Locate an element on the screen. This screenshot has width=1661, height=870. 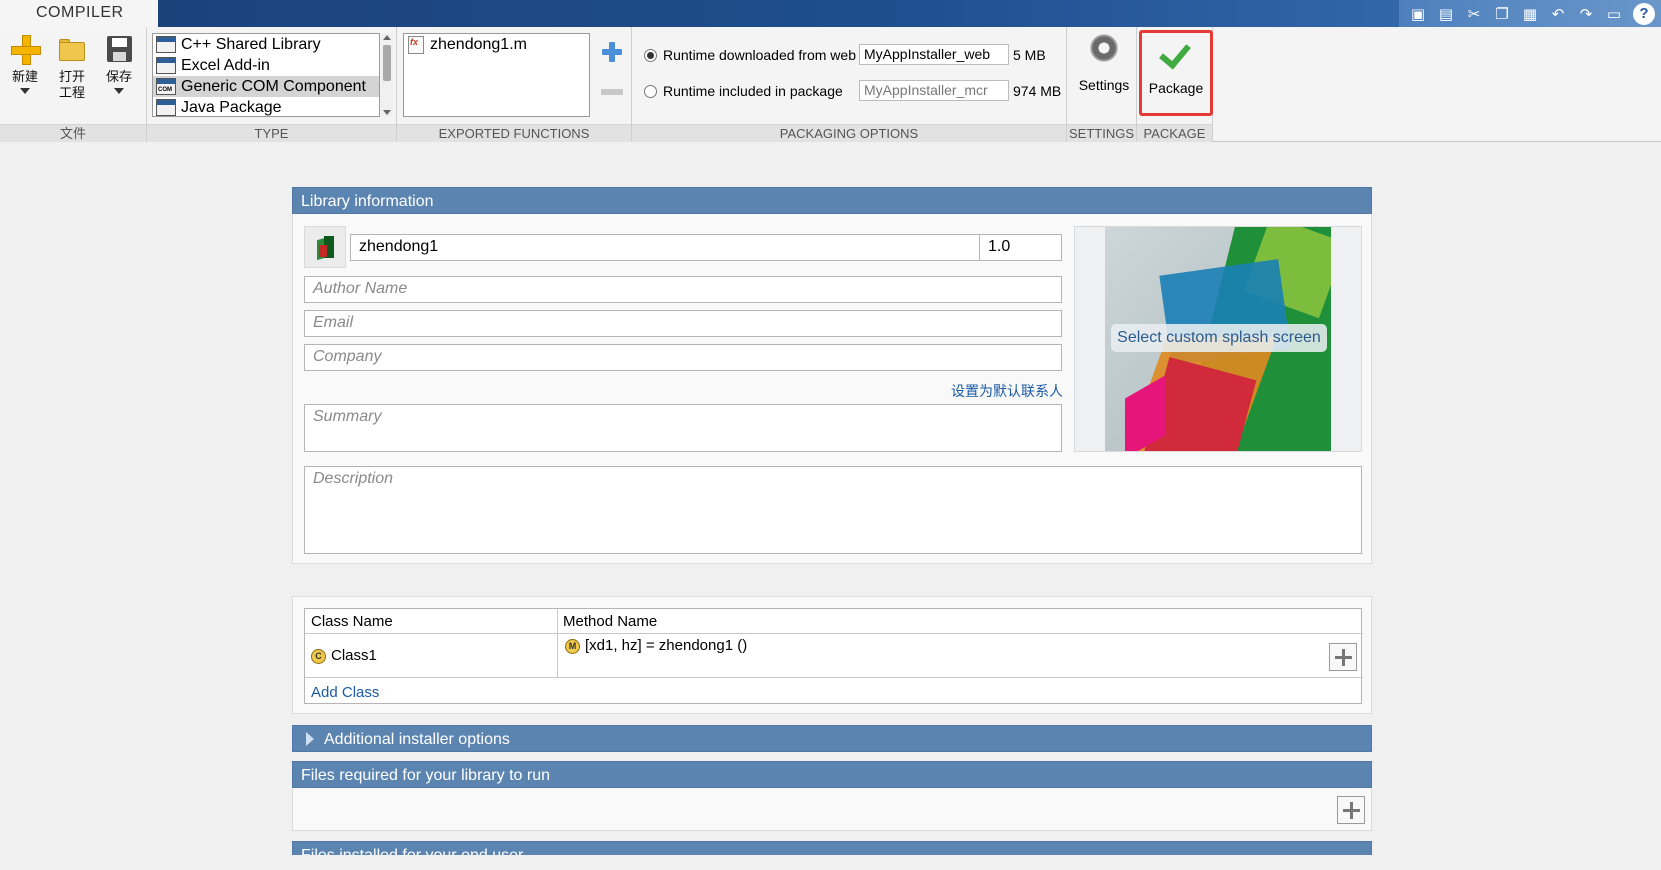
description-field: Description is located at coordinates (833, 510).